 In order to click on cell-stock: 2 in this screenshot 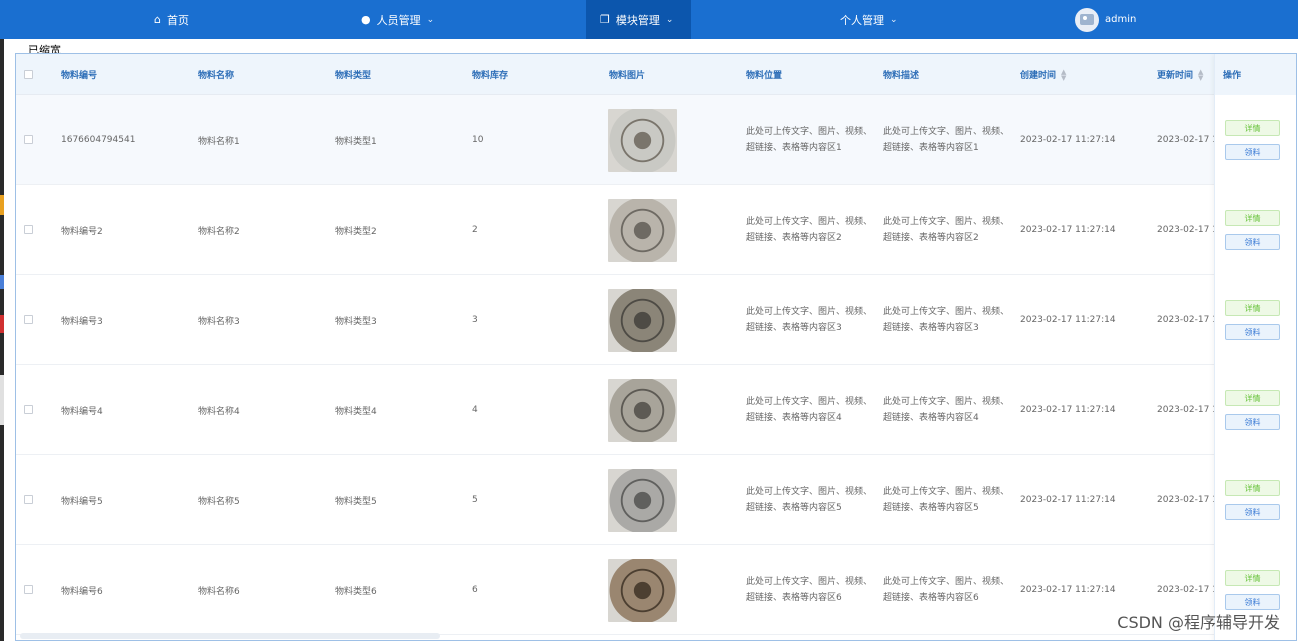, I will do `click(475, 230)`.